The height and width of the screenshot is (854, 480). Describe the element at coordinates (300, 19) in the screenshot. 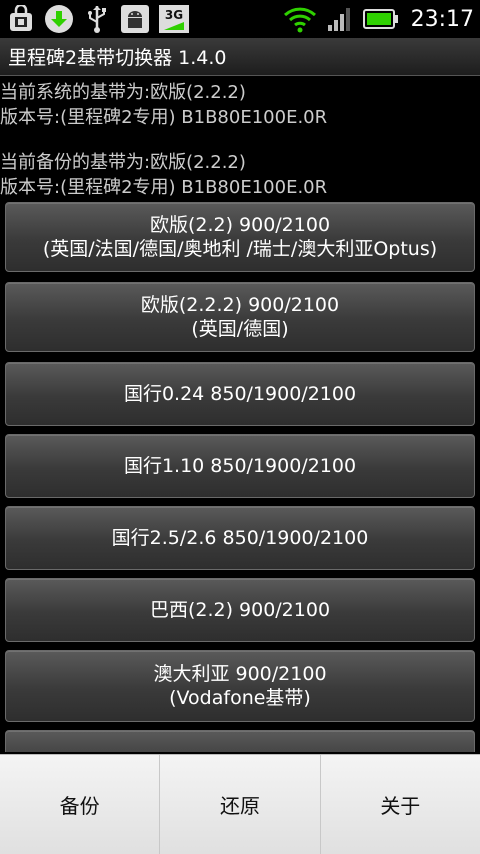

I see `wifi-icon` at that location.